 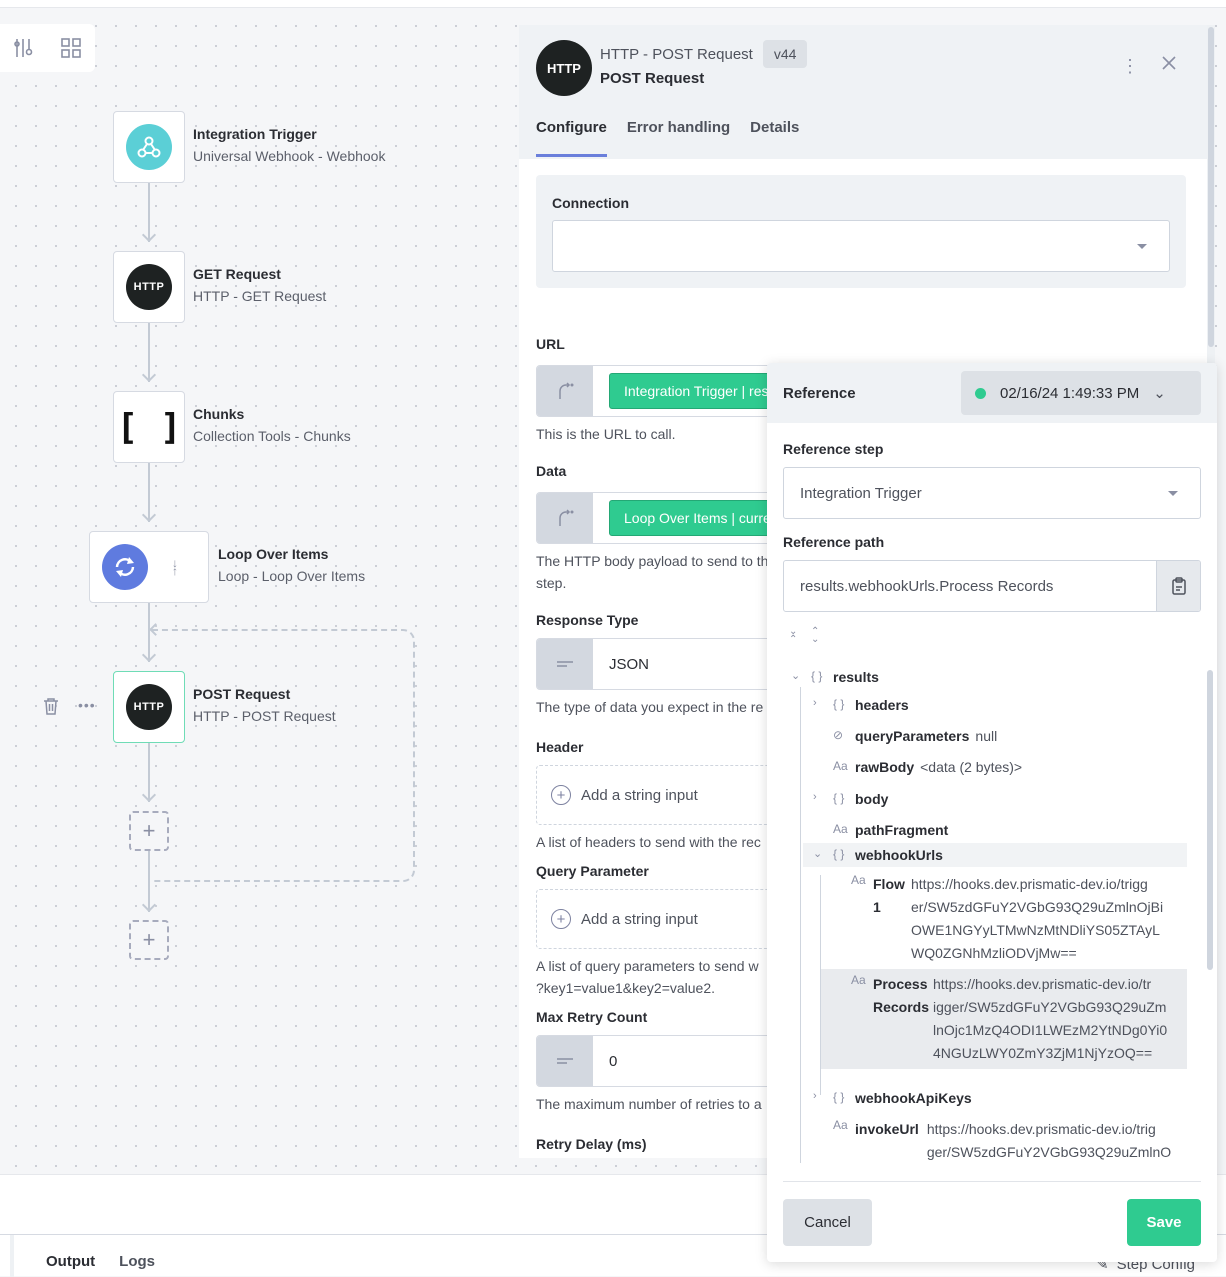 I want to click on reference-path-label: Reference path, so click(x=834, y=542).